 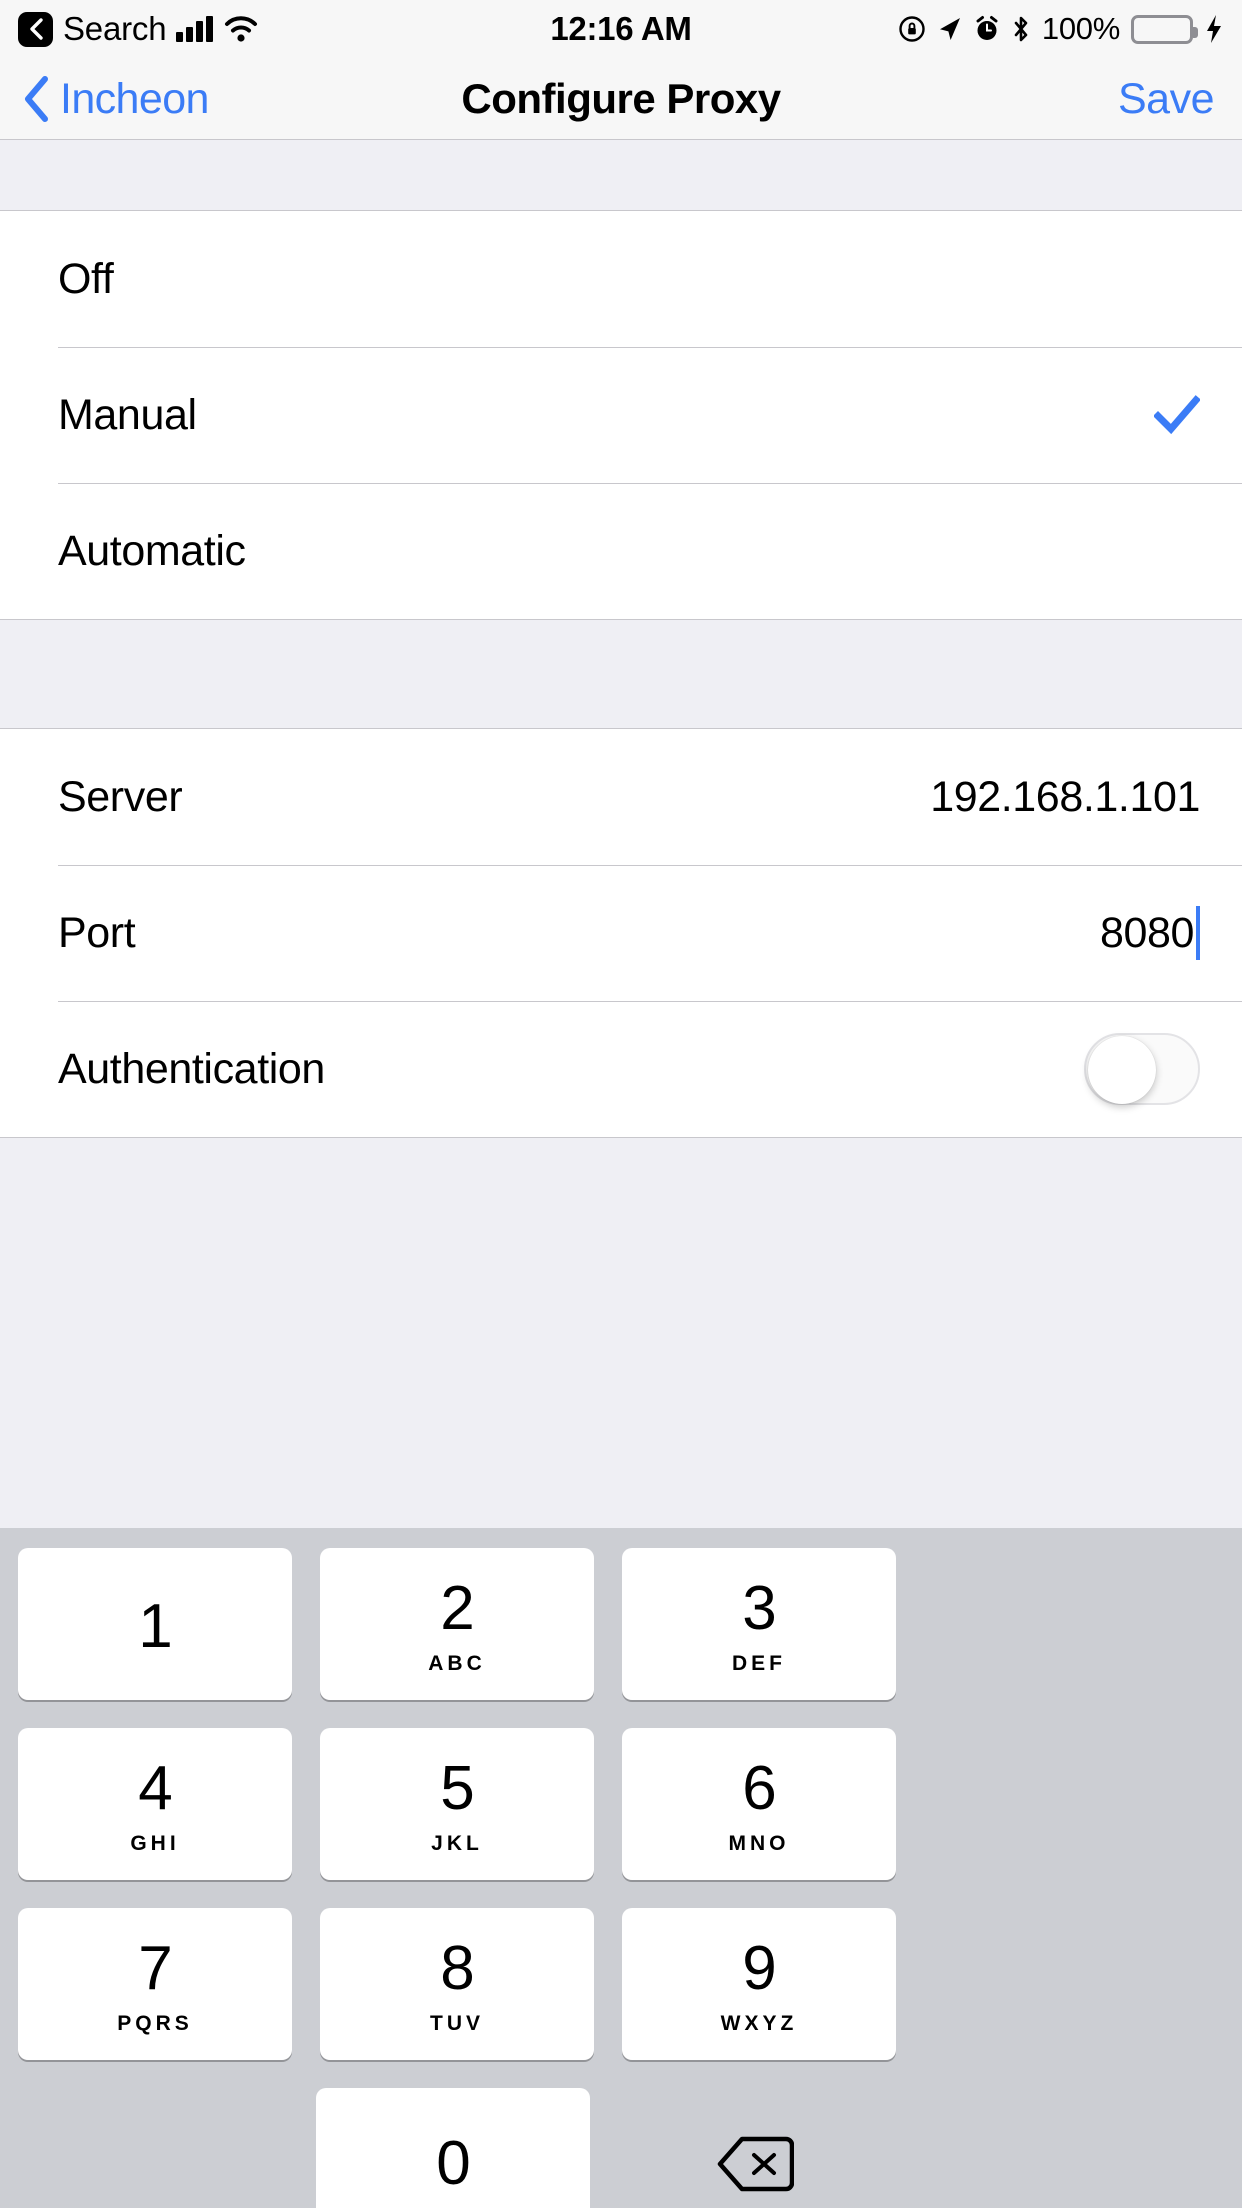 I want to click on key-4: 4 GHI, so click(x=155, y=1804).